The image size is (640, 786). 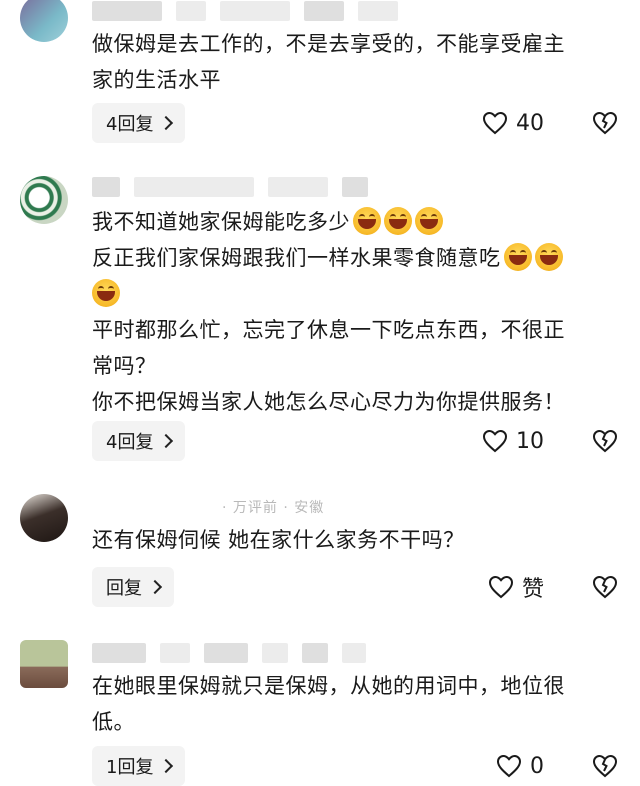 I want to click on reply-count-button: 1回复, so click(x=139, y=766).